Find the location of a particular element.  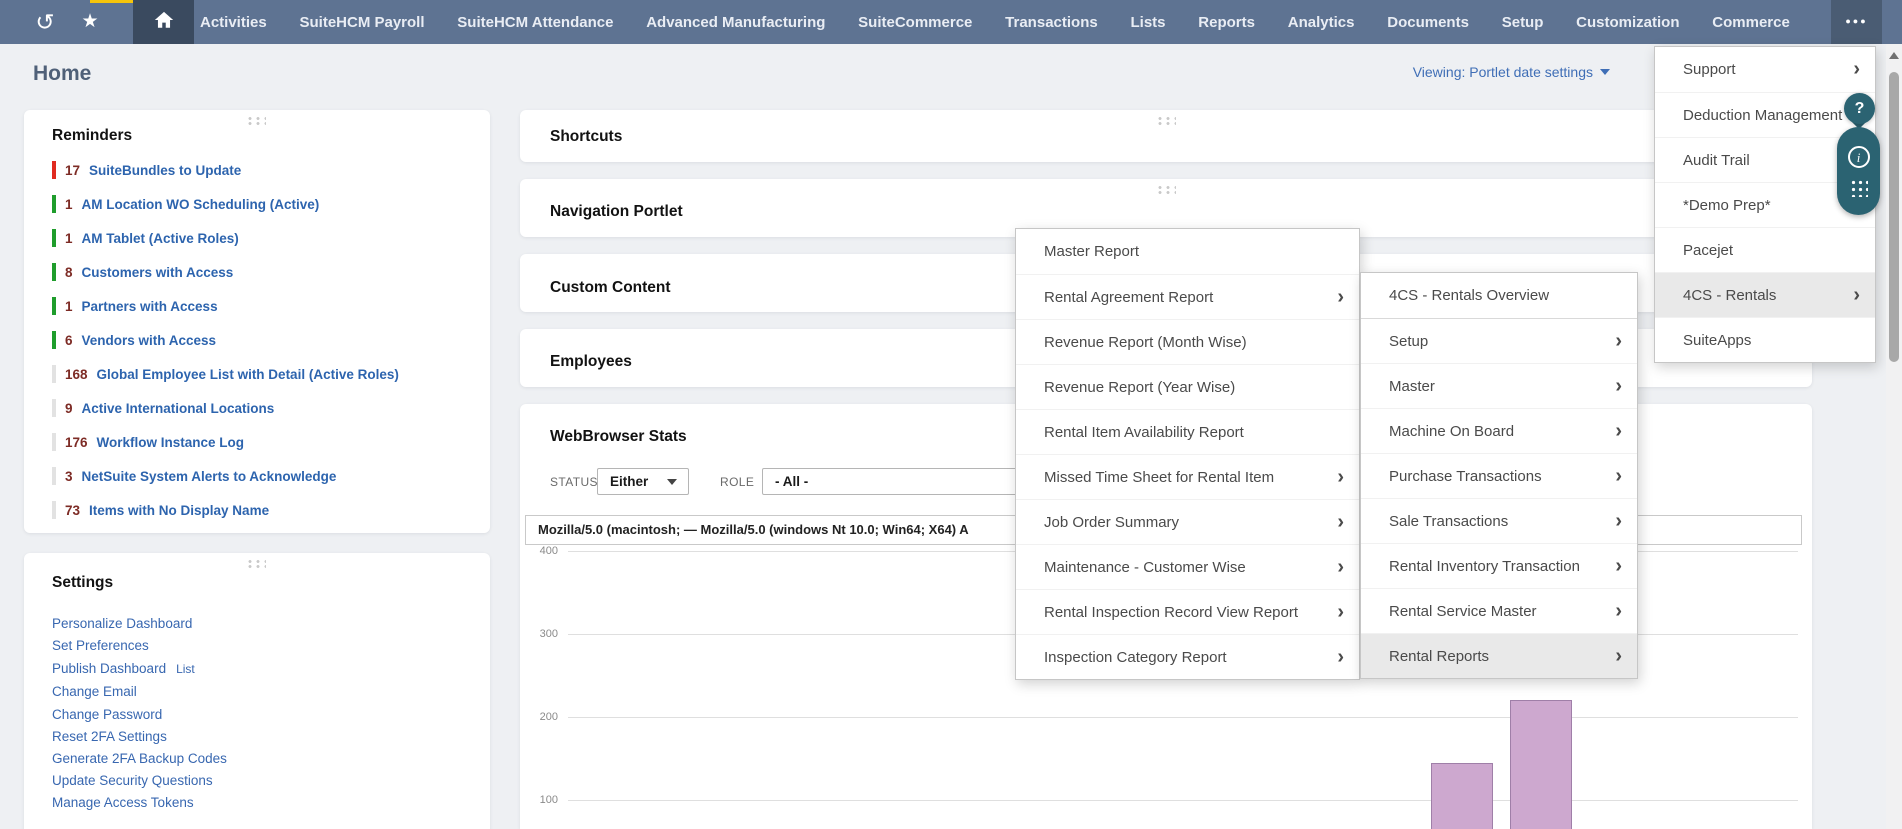

menu-item-master: Master › is located at coordinates (1499, 385).